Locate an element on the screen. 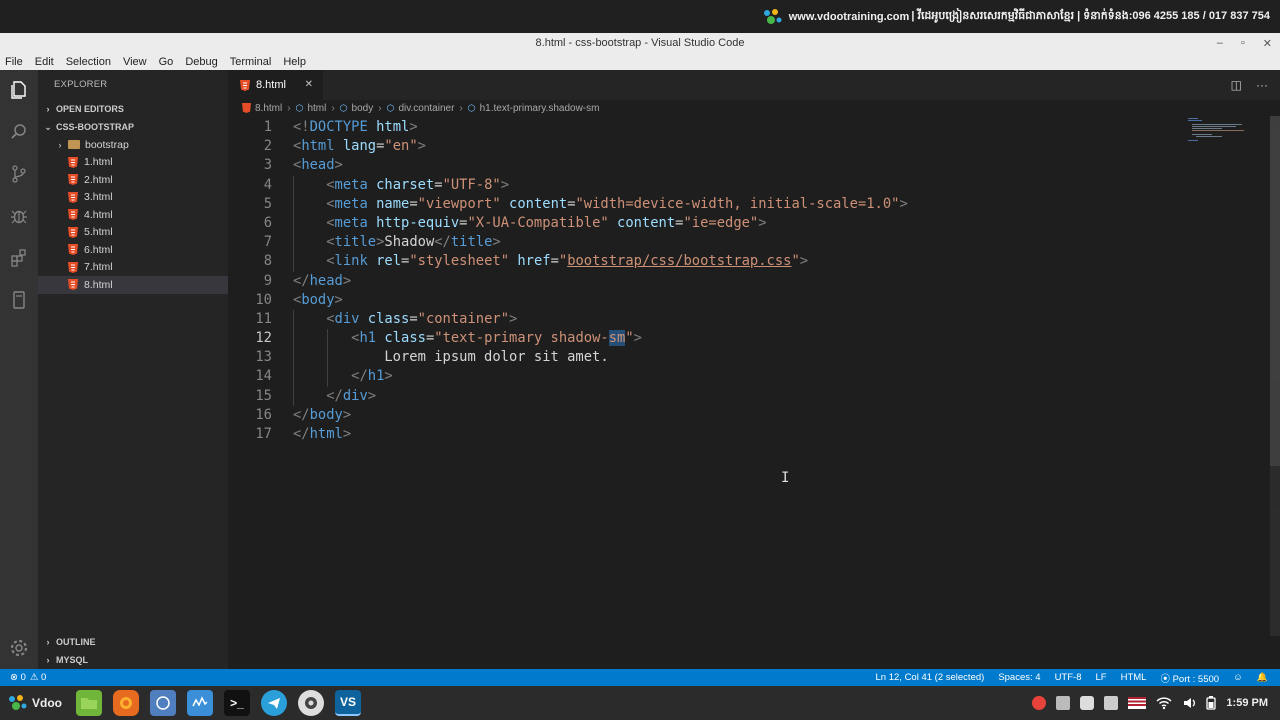  terminal-app-icon: >_ is located at coordinates (237, 703).